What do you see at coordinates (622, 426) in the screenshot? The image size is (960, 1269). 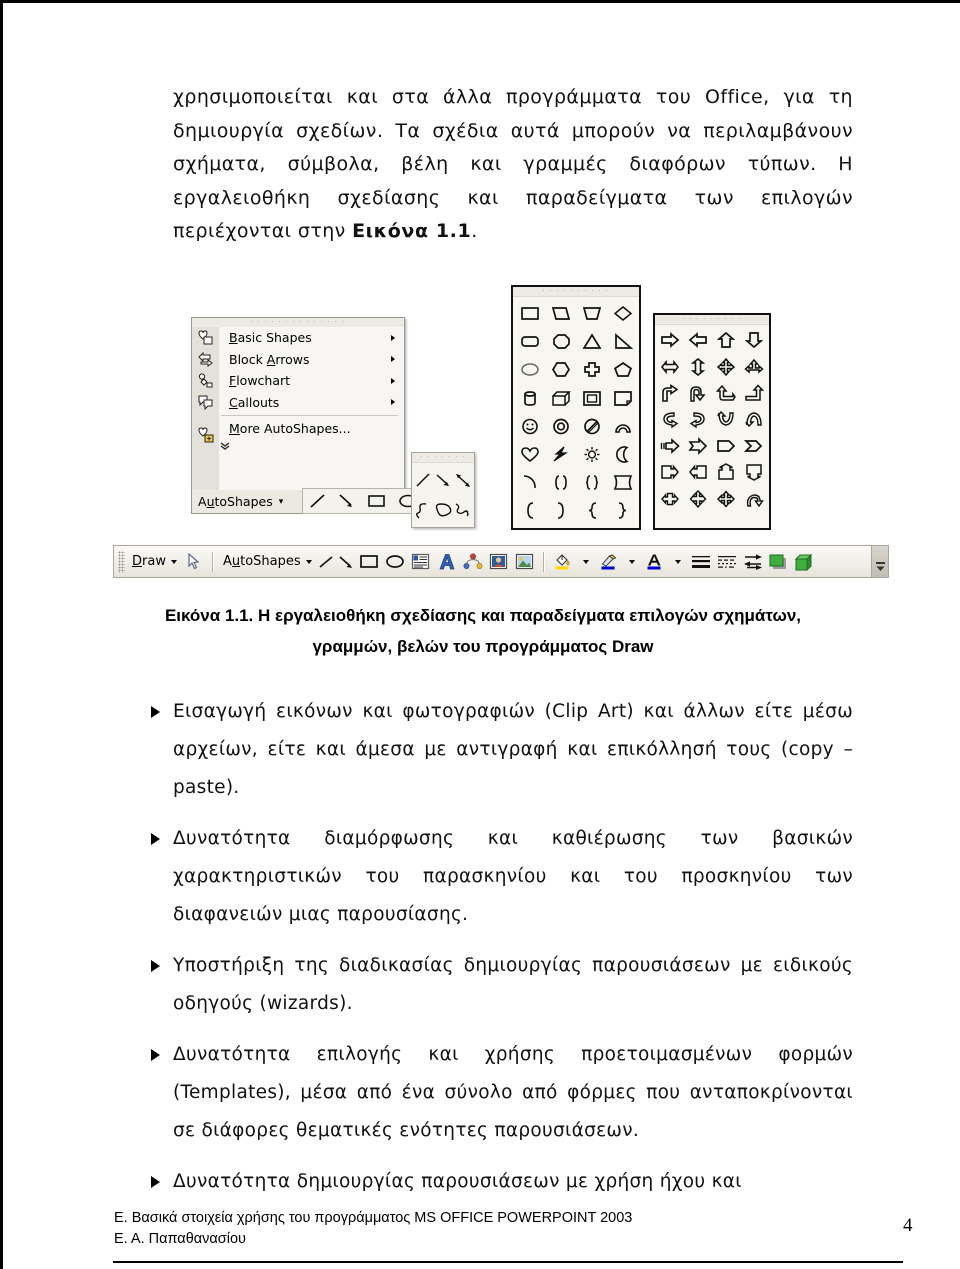 I see `shape-block-arc-icon` at bounding box center [622, 426].